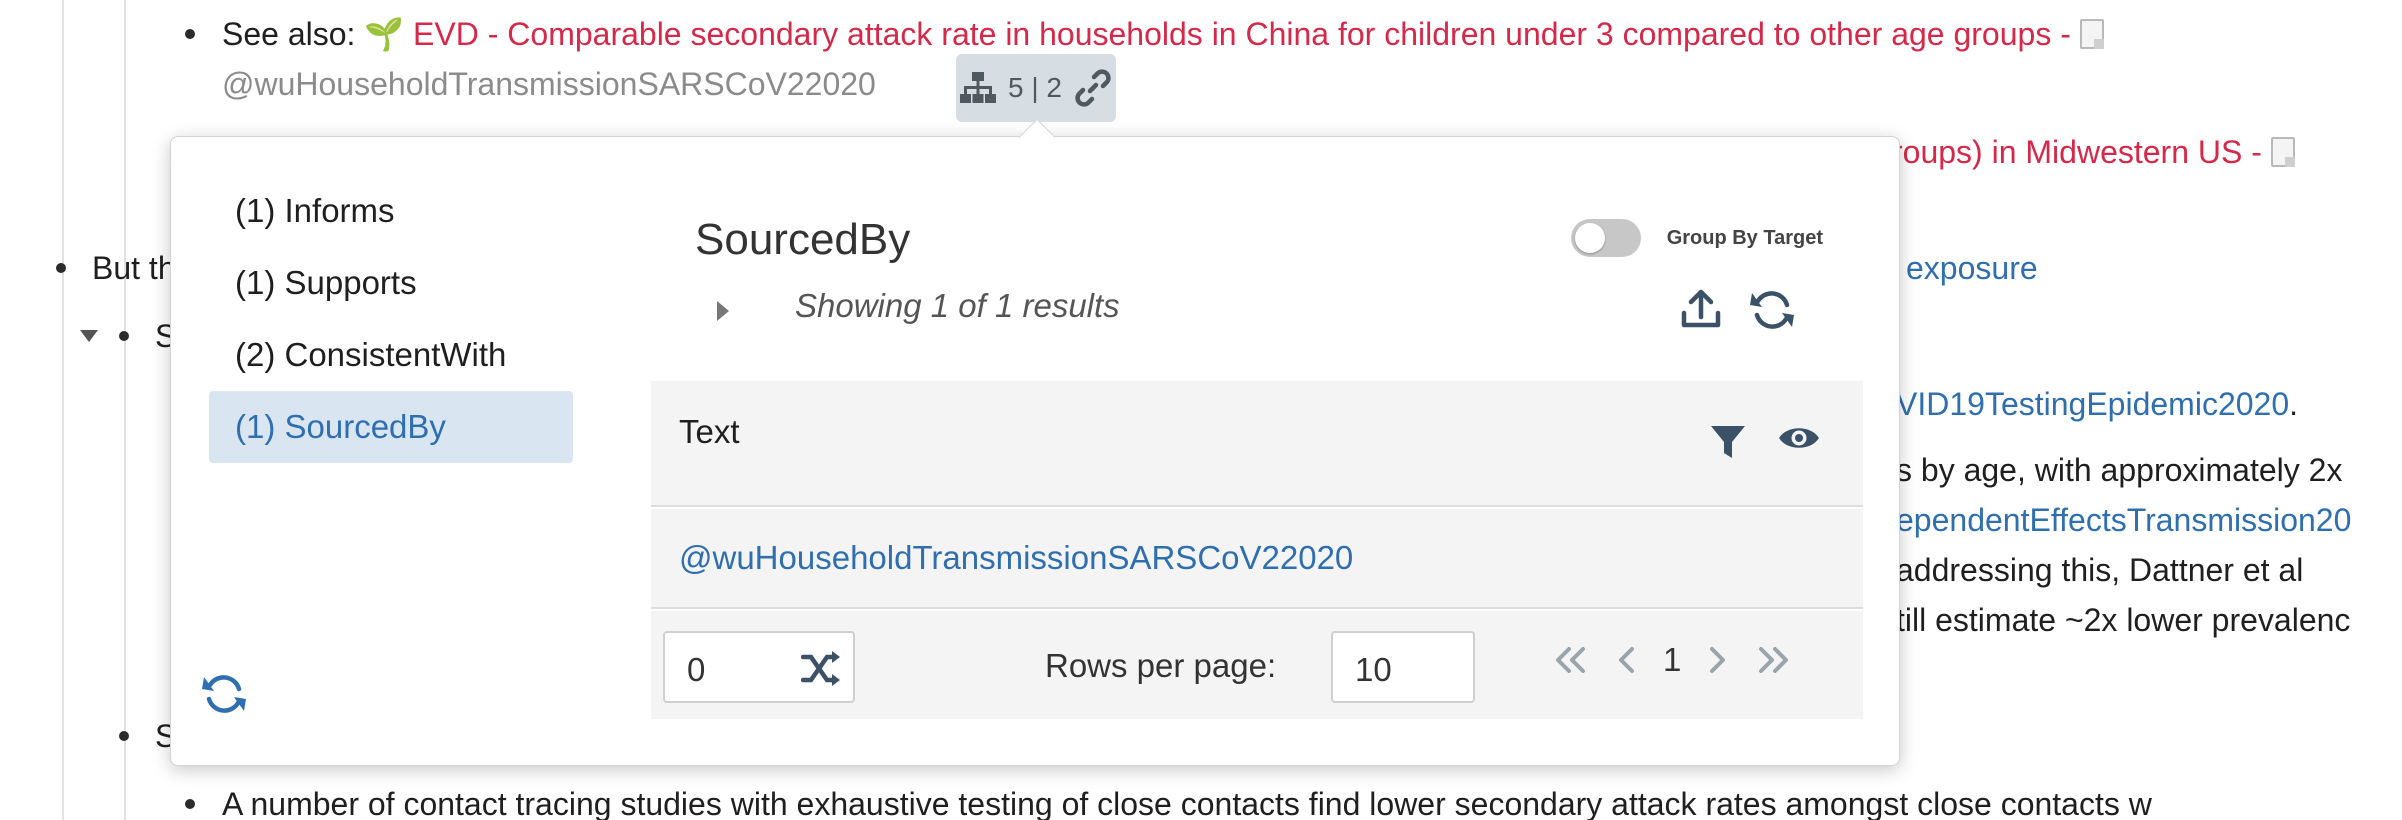  Describe the element at coordinates (2123, 520) in the screenshot. I see `line6: ependentEffectsTransmission20` at that location.